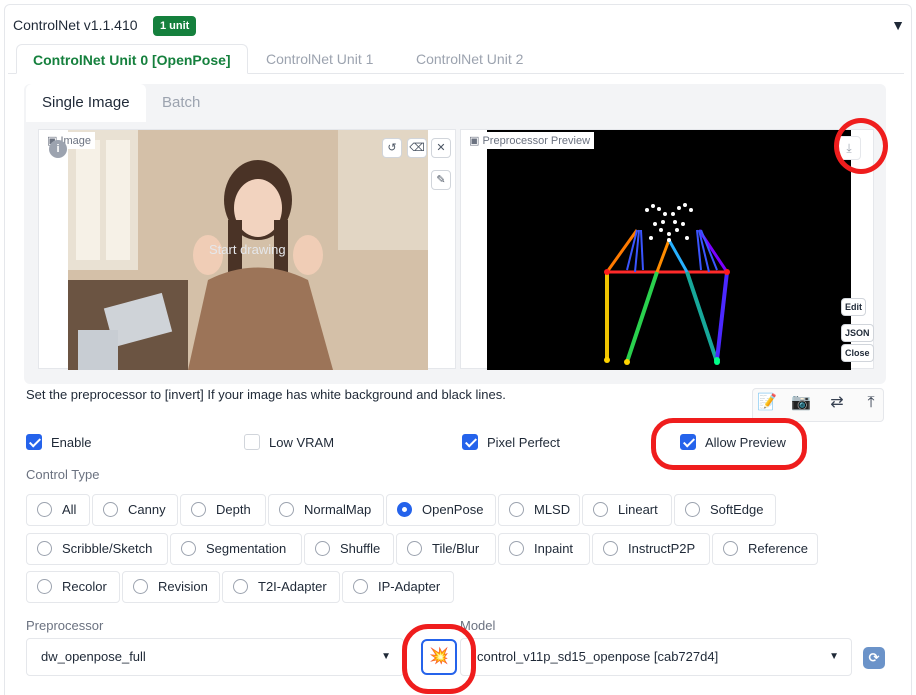 This screenshot has height=695, width=916. Describe the element at coordinates (93, 656) in the screenshot. I see `preprocessor-value: dw_openpose_full` at that location.